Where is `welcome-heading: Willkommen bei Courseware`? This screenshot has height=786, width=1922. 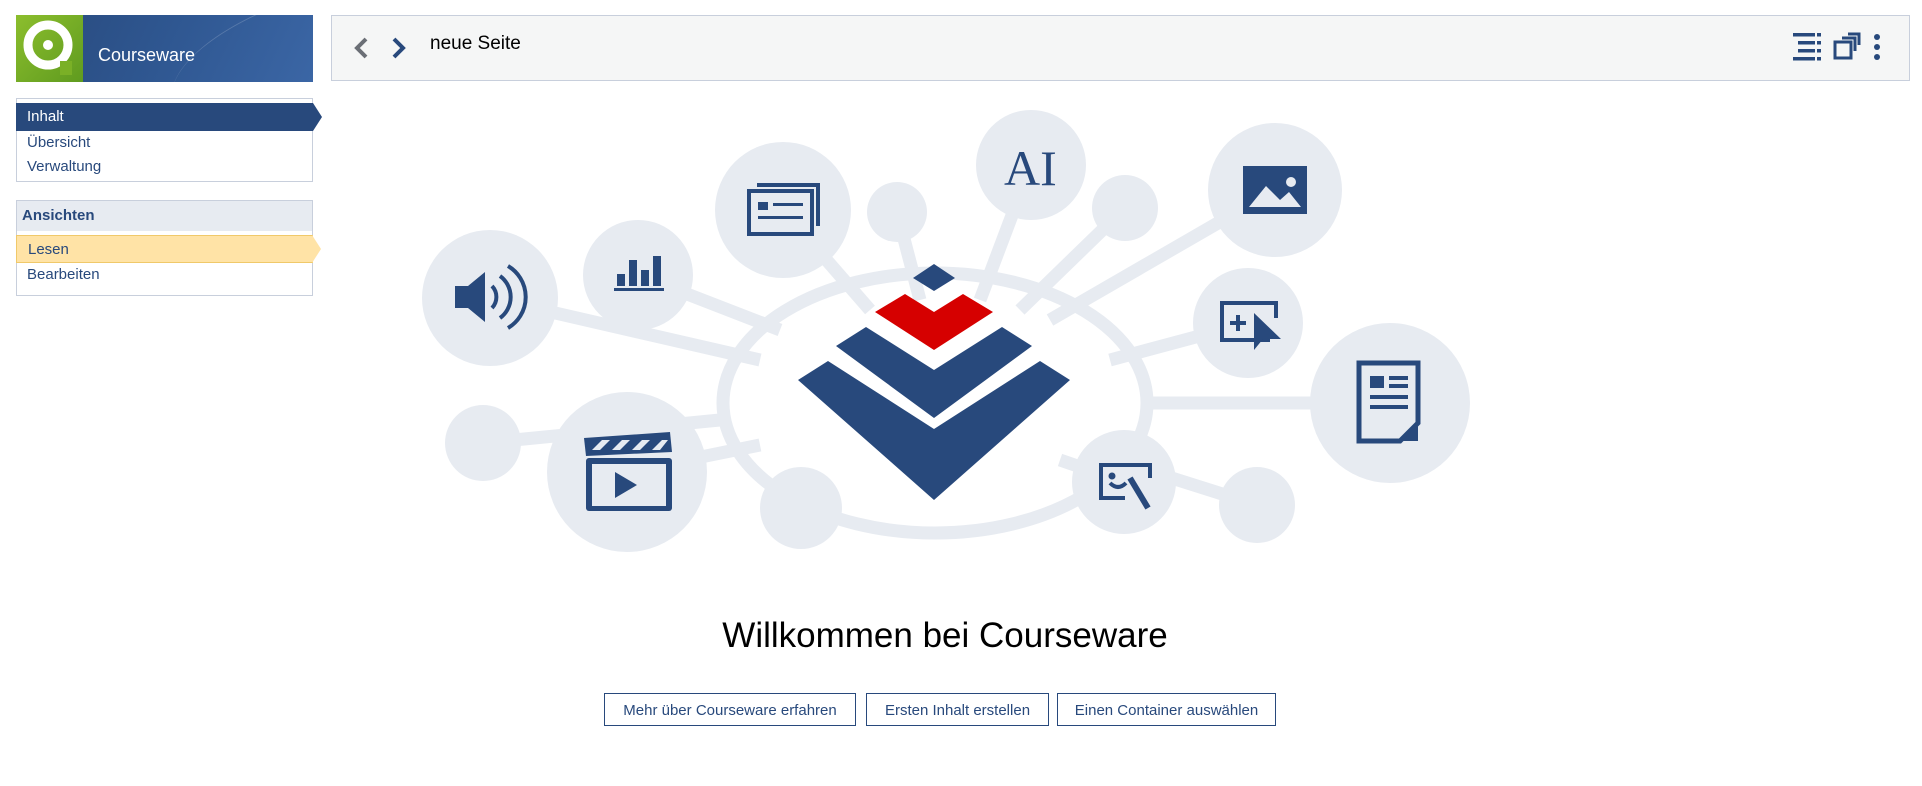
welcome-heading: Willkommen bei Courseware is located at coordinates (945, 635).